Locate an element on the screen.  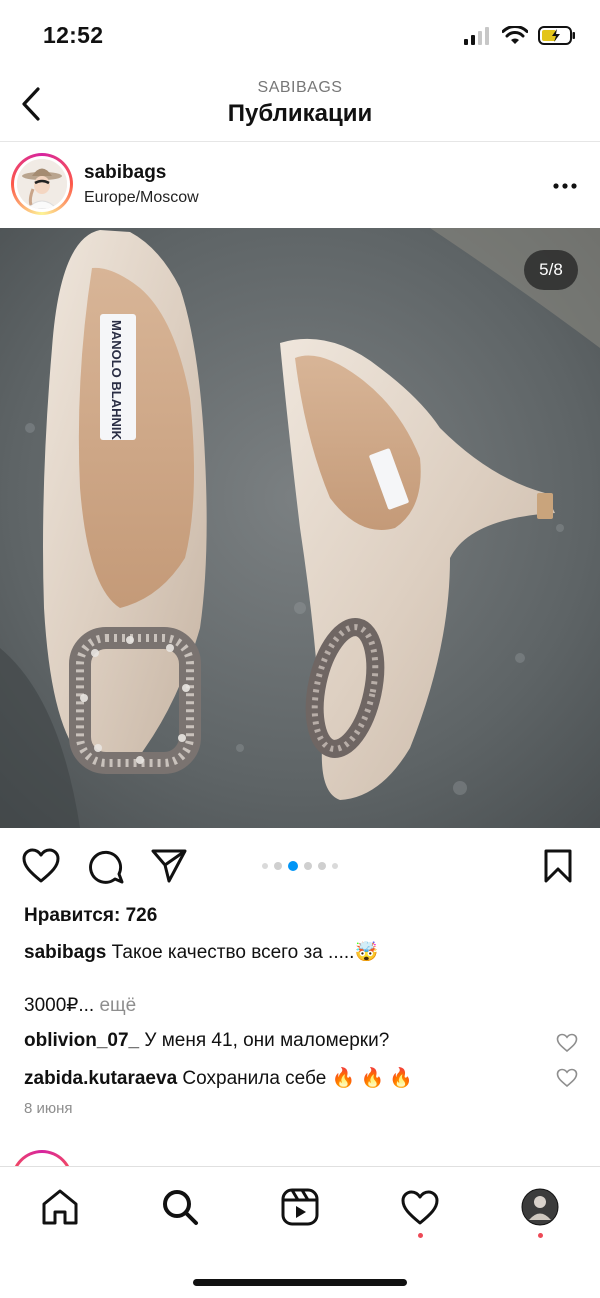
comment-text: У меня 41, они маломерки? is located at coordinates (267, 1040).